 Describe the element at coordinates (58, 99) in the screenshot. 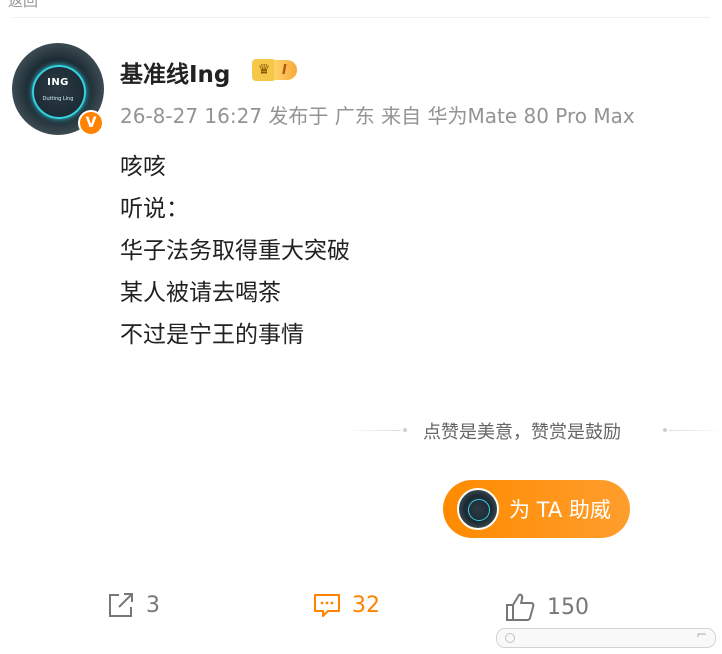

I see `avatar-sub-text: Dutting Ling` at that location.